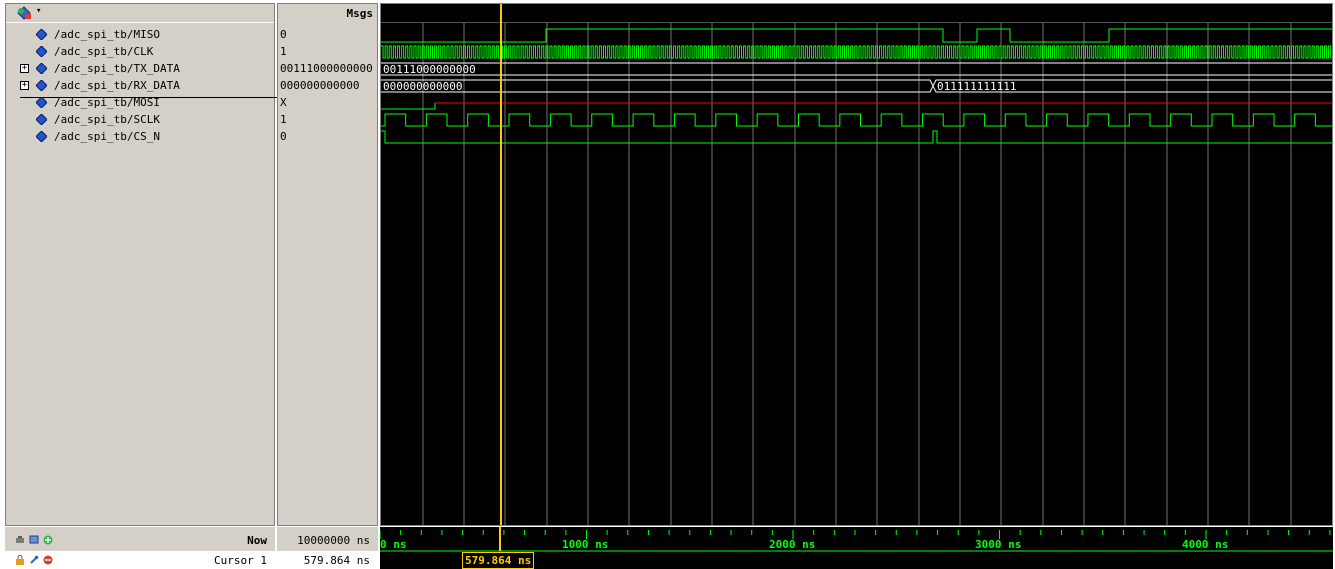  Describe the element at coordinates (104, 51) in the screenshot. I see `signal-name: /adc_spi_tb/CLK` at that location.